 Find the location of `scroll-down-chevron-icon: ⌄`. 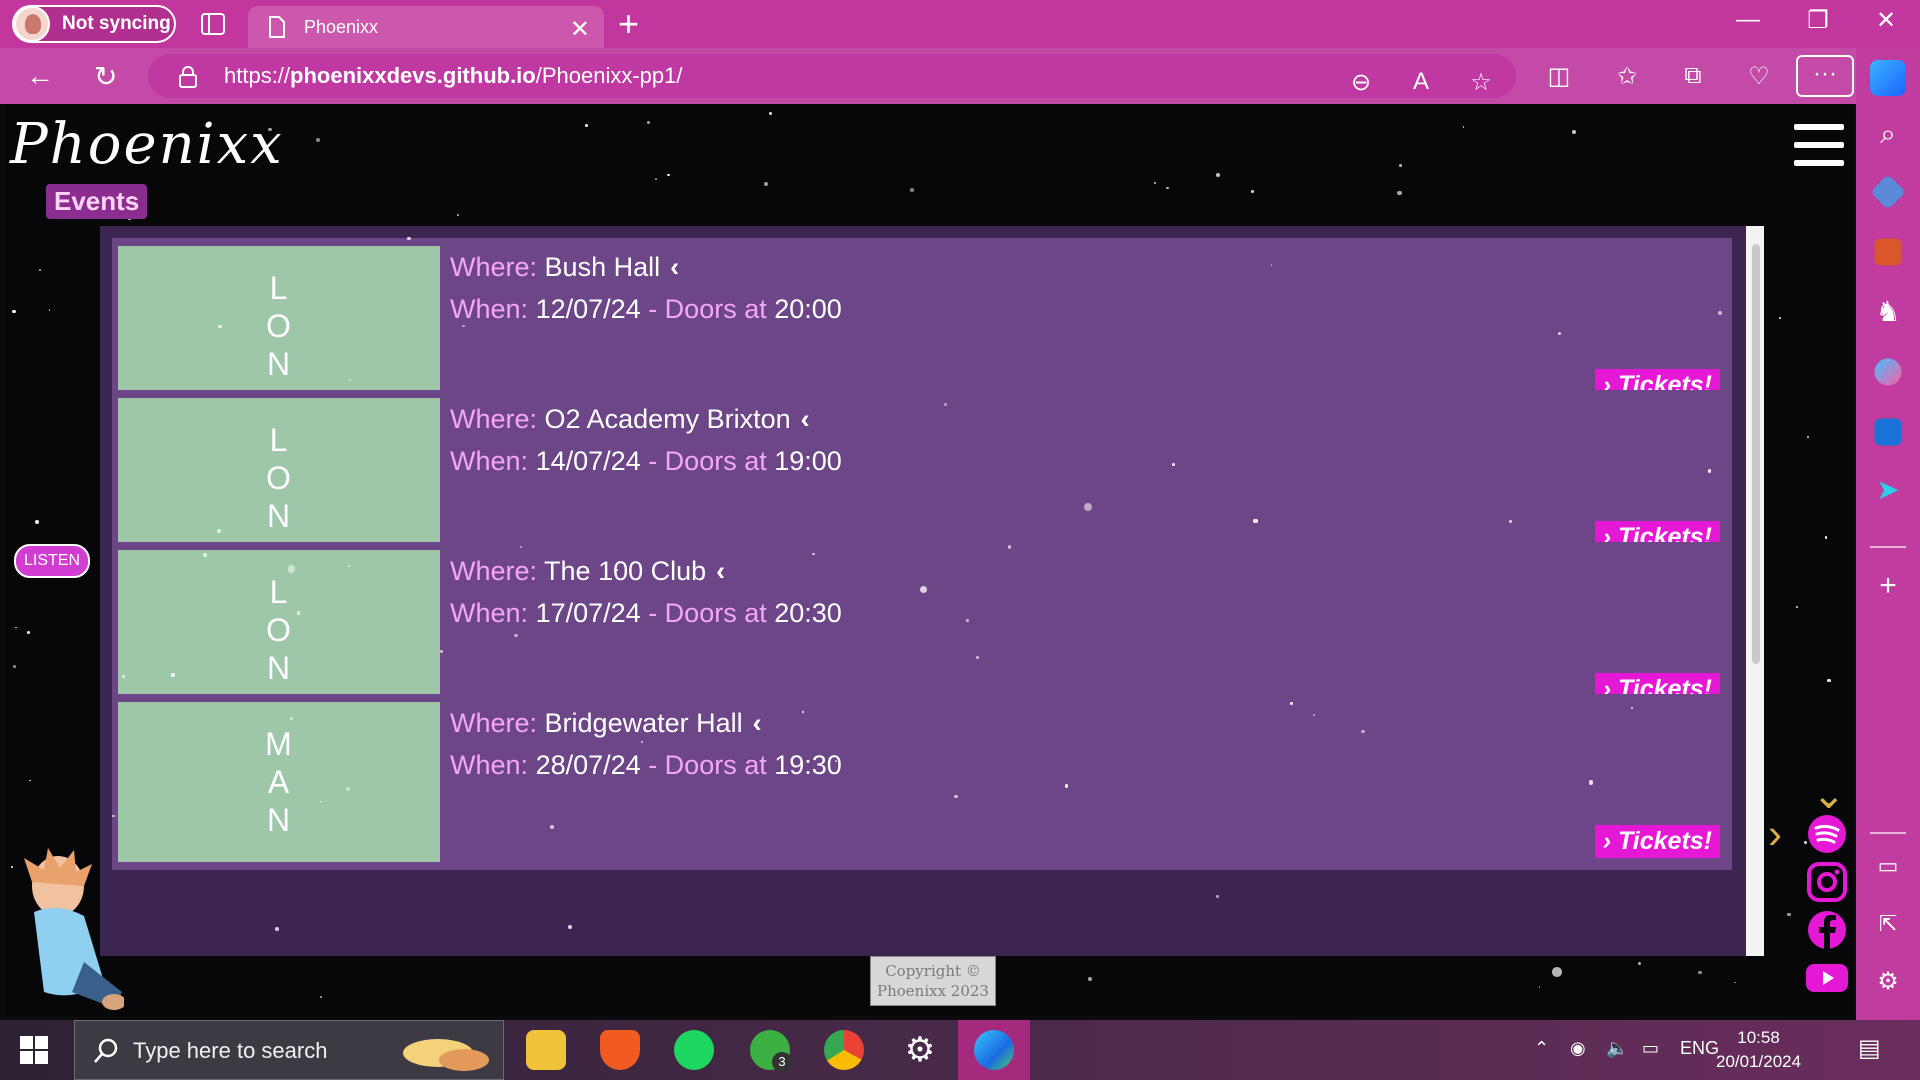

scroll-down-chevron-icon: ⌄ is located at coordinates (1829, 795).